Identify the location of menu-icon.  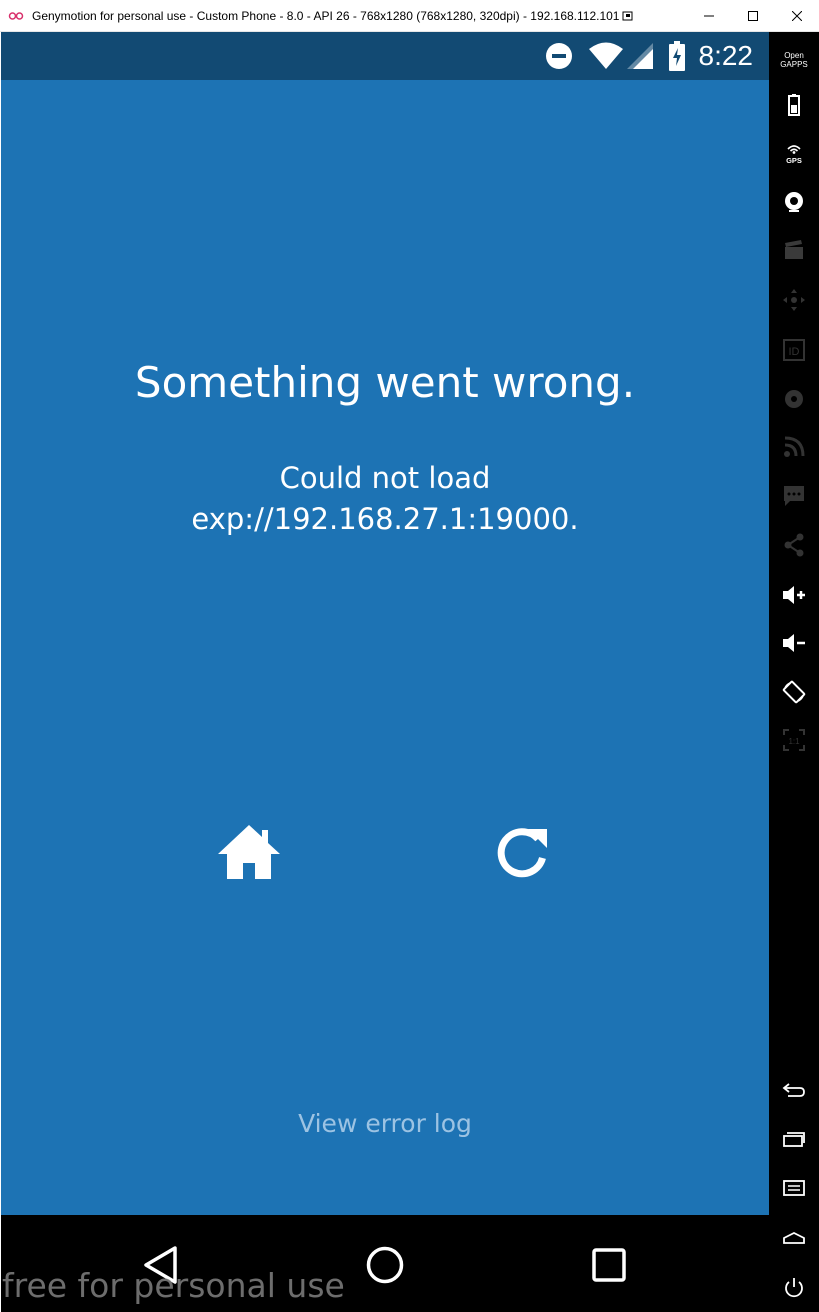
(794, 1188).